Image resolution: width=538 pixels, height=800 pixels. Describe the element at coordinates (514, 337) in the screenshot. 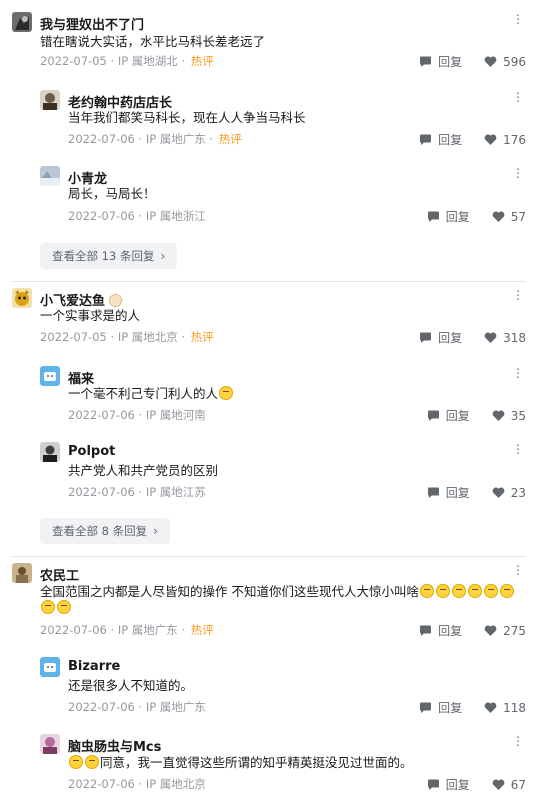

I see `like-count: 318` at that location.